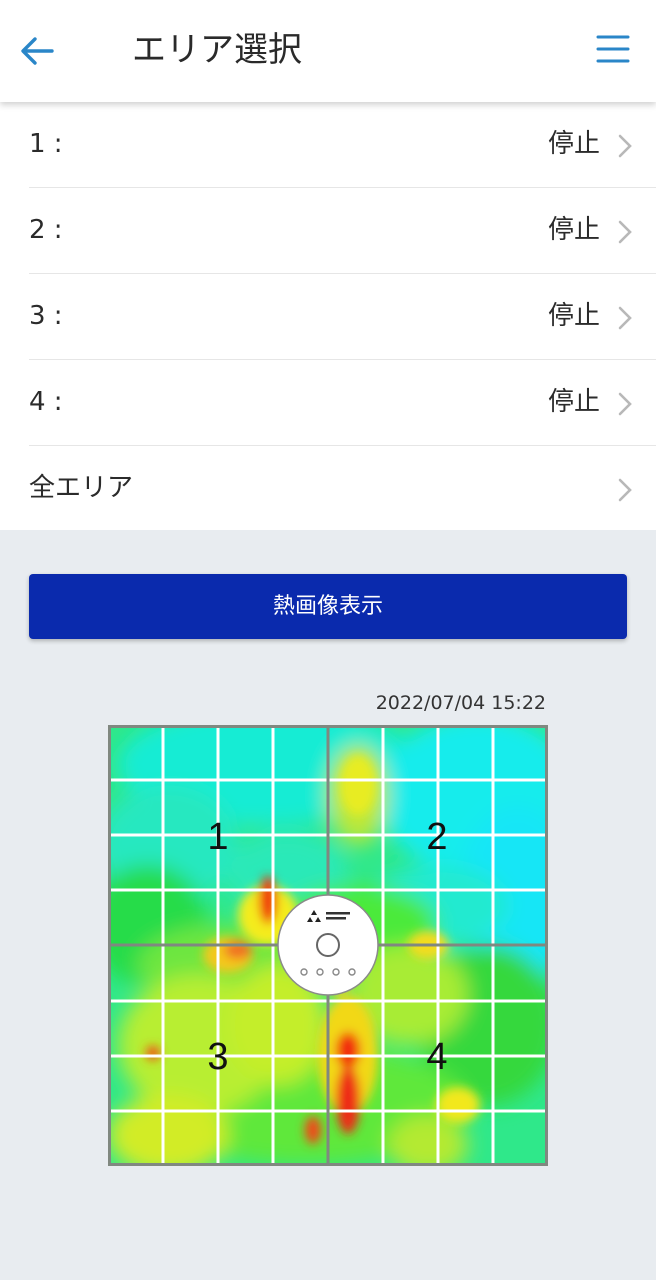  What do you see at coordinates (217, 837) in the screenshot?
I see `zone-label-1: 1` at bounding box center [217, 837].